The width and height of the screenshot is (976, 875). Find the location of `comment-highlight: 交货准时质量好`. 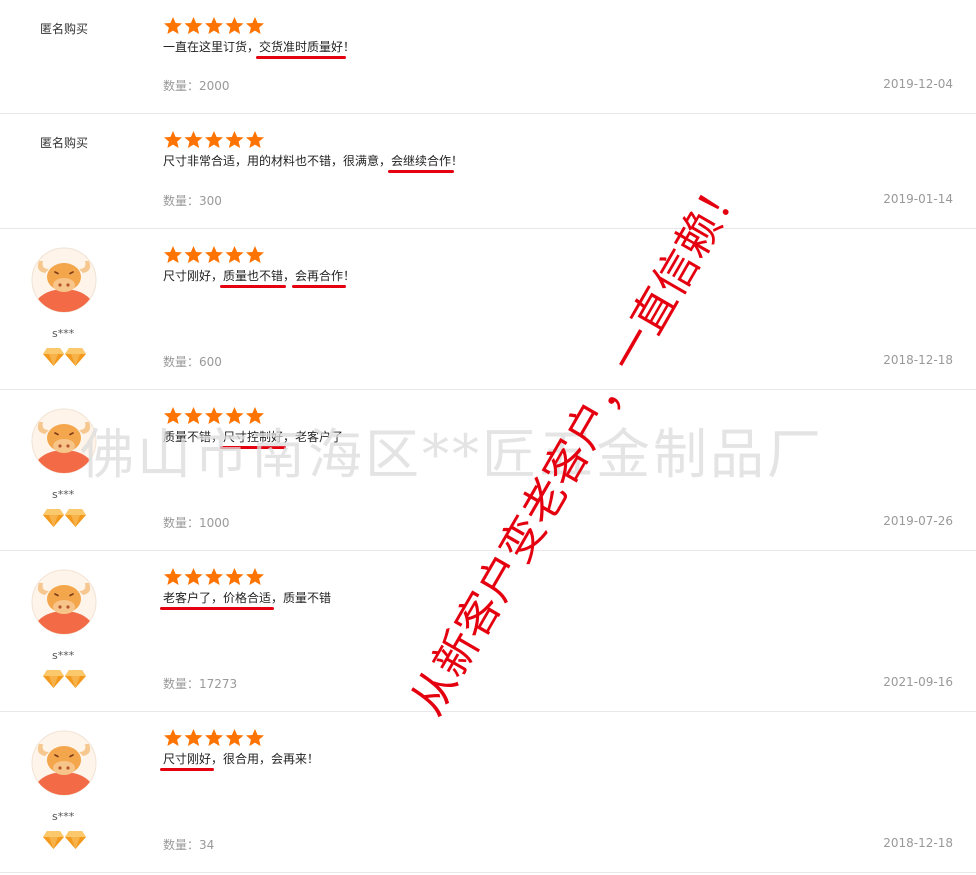

comment-highlight: 交货准时质量好 is located at coordinates (301, 47).